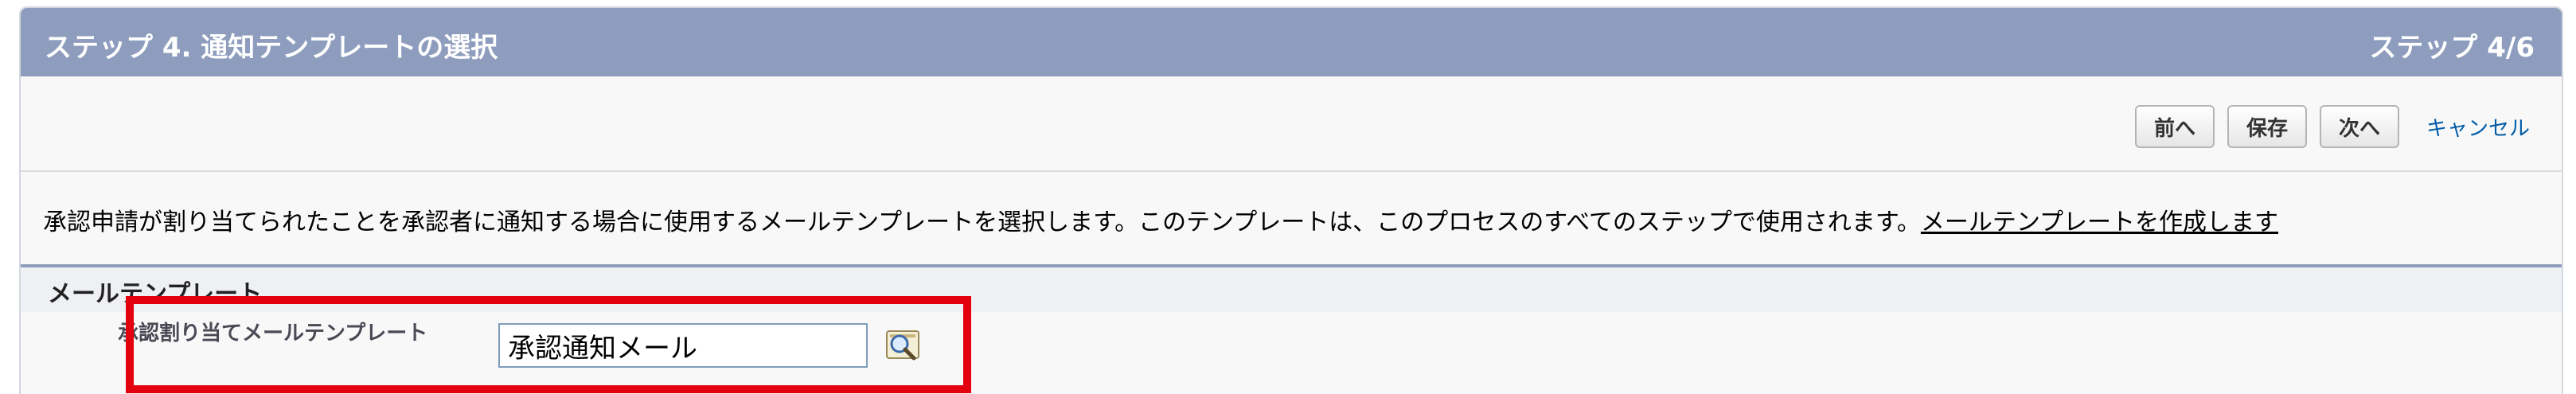 The width and height of the screenshot is (2576, 394). What do you see at coordinates (2267, 126) in the screenshot?
I see `save-button: 保存` at bounding box center [2267, 126].